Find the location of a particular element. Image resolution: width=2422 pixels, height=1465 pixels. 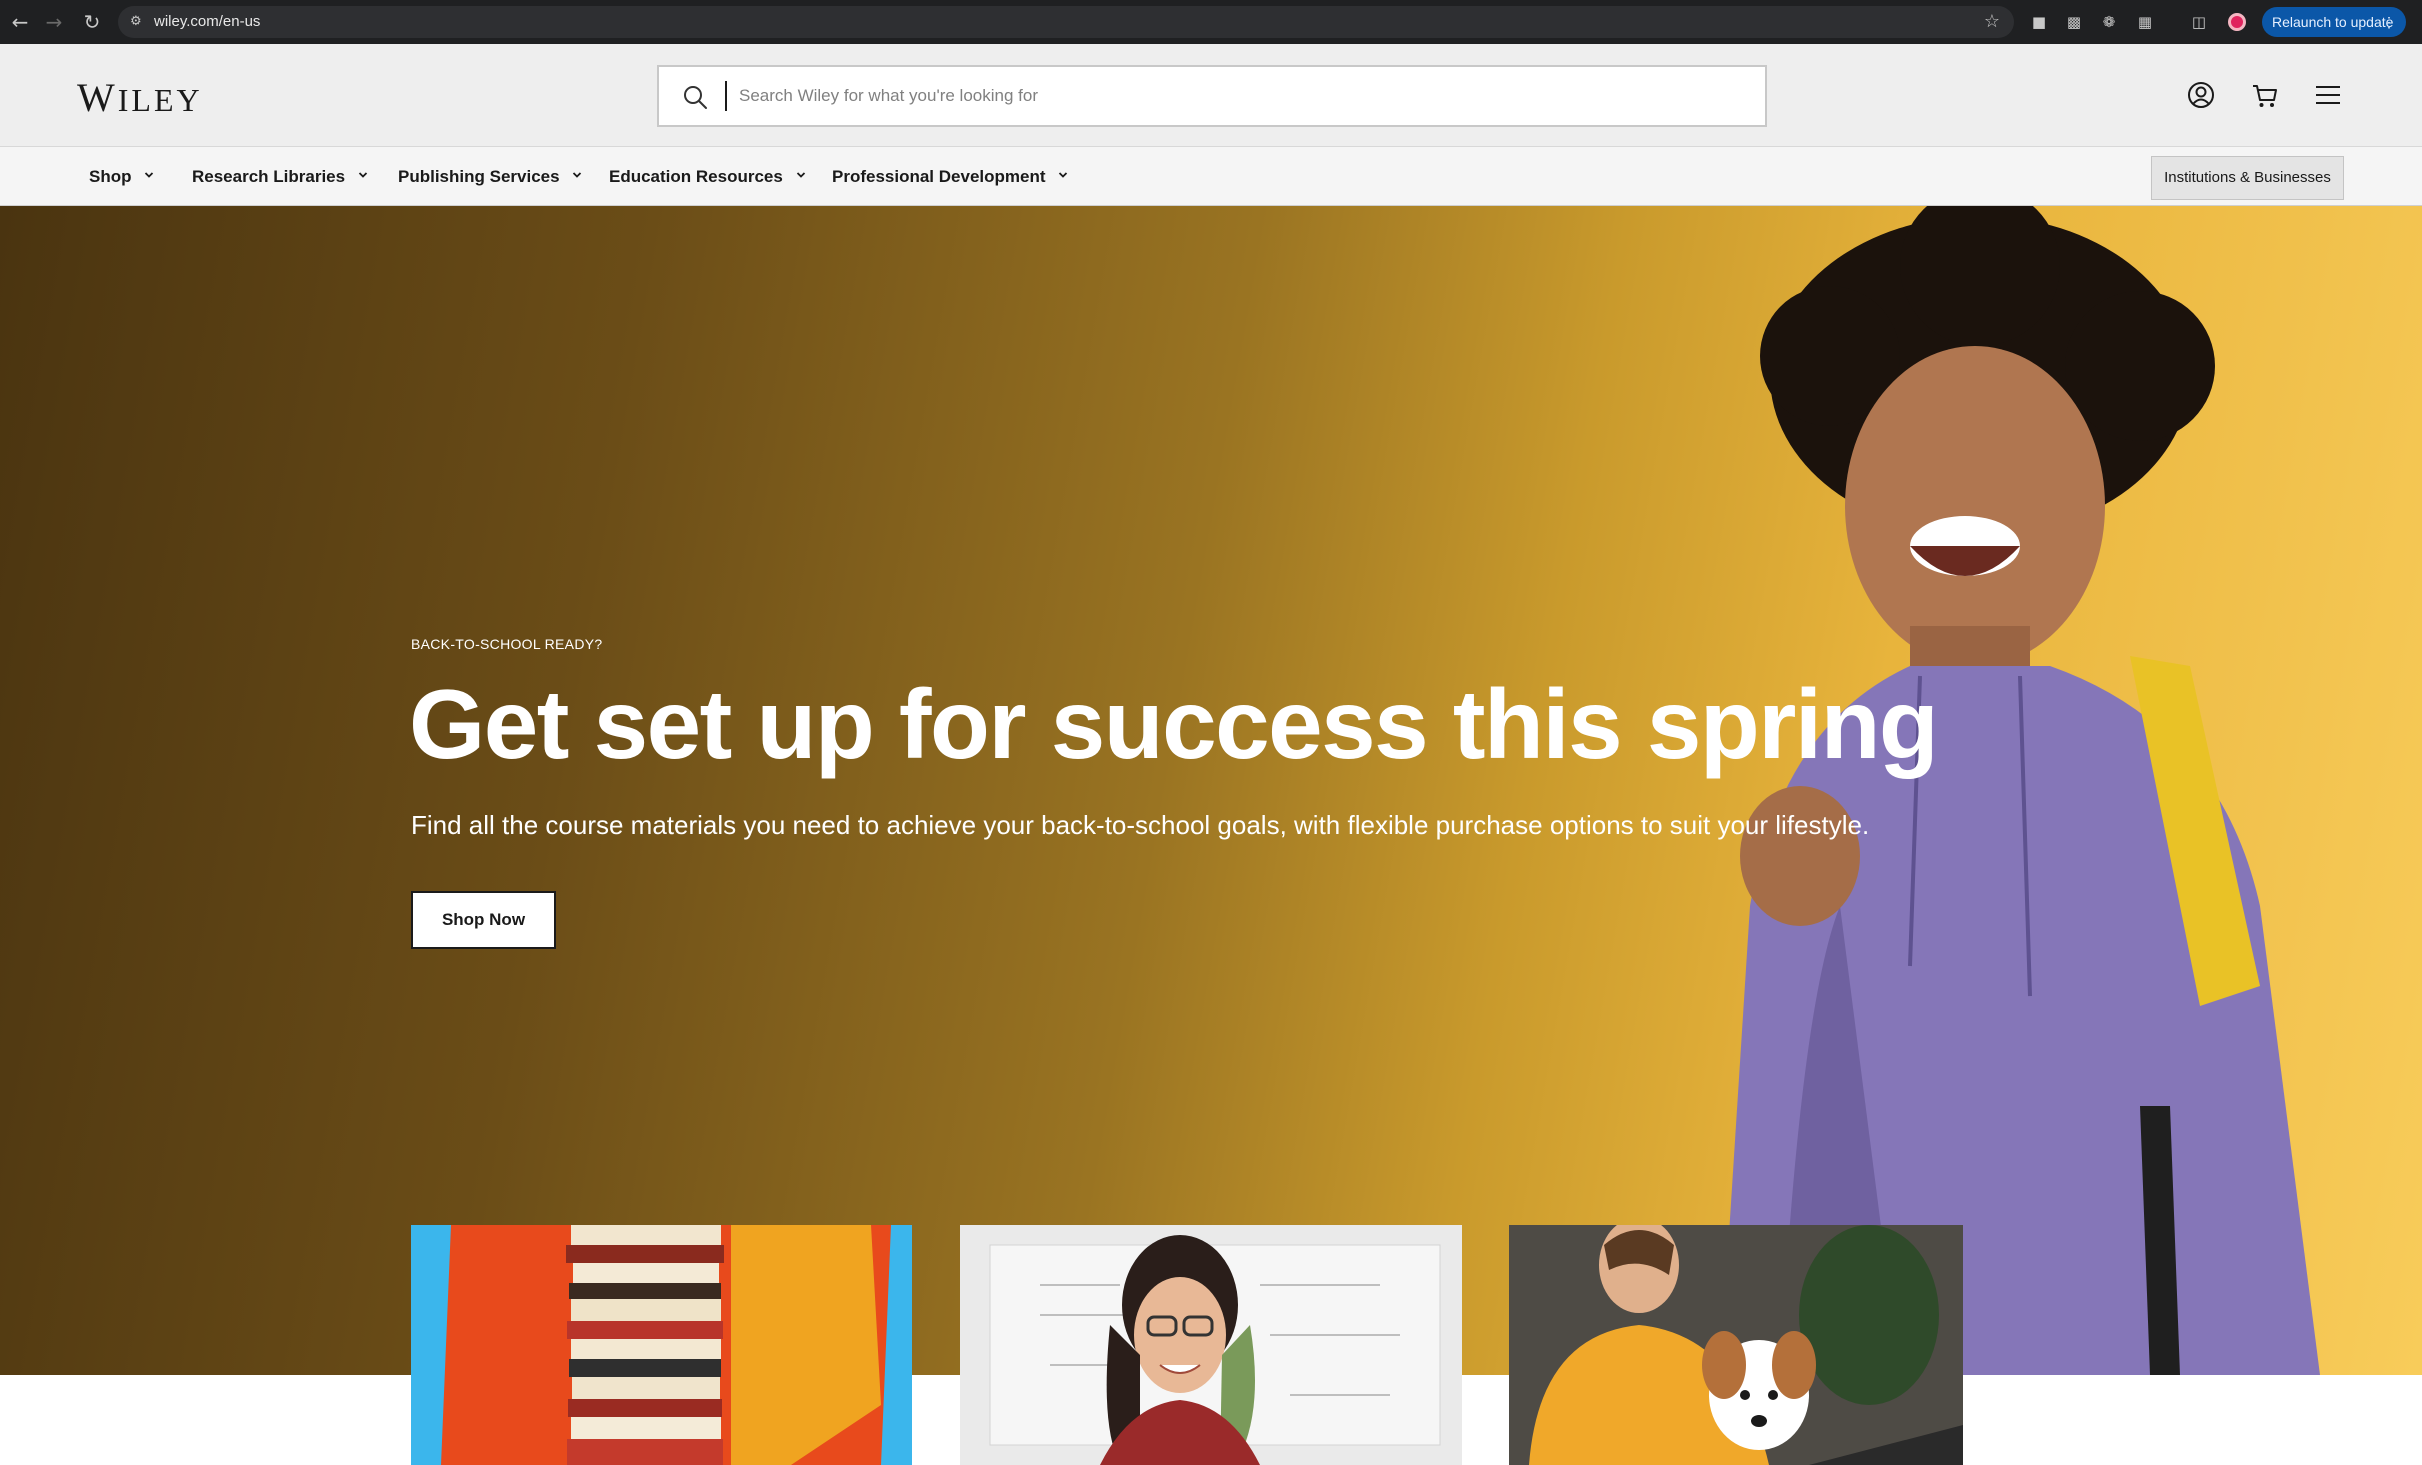

star-icon: ☆ is located at coordinates (1992, 21).